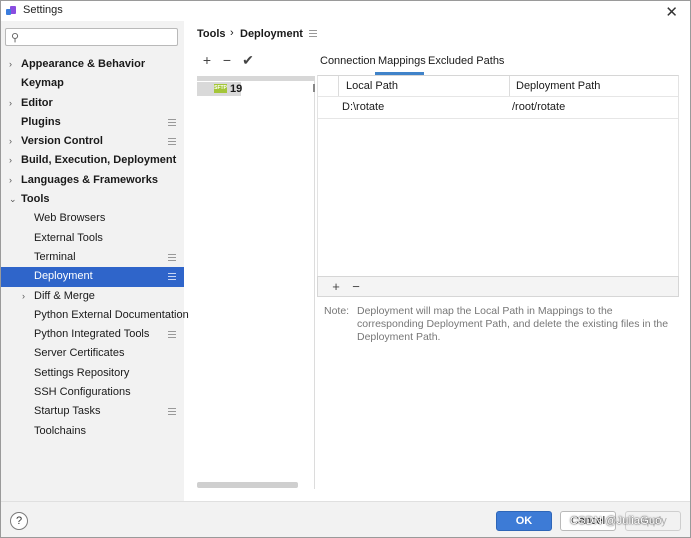  I want to click on sidebar-item-python-external-documentation: Python External Documentation, so click(95, 315).